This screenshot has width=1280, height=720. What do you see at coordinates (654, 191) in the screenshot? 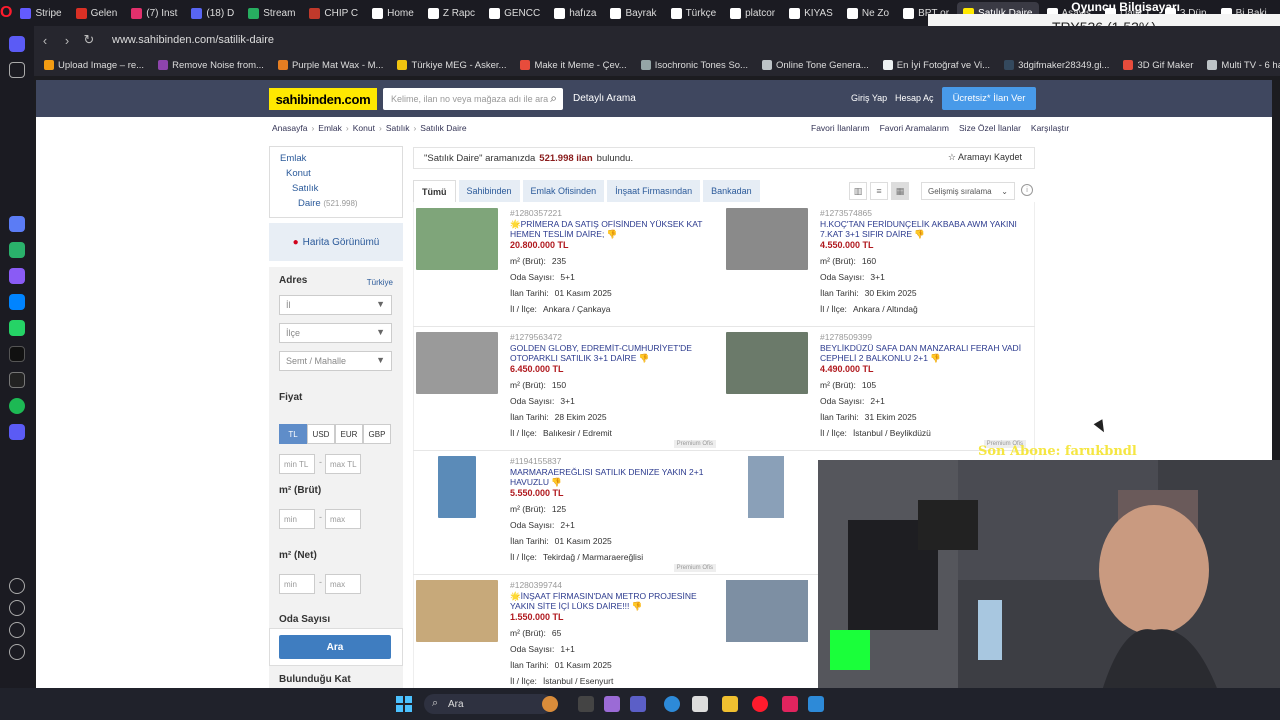
I see `result-tab: İnşaat Firmasından` at bounding box center [654, 191].